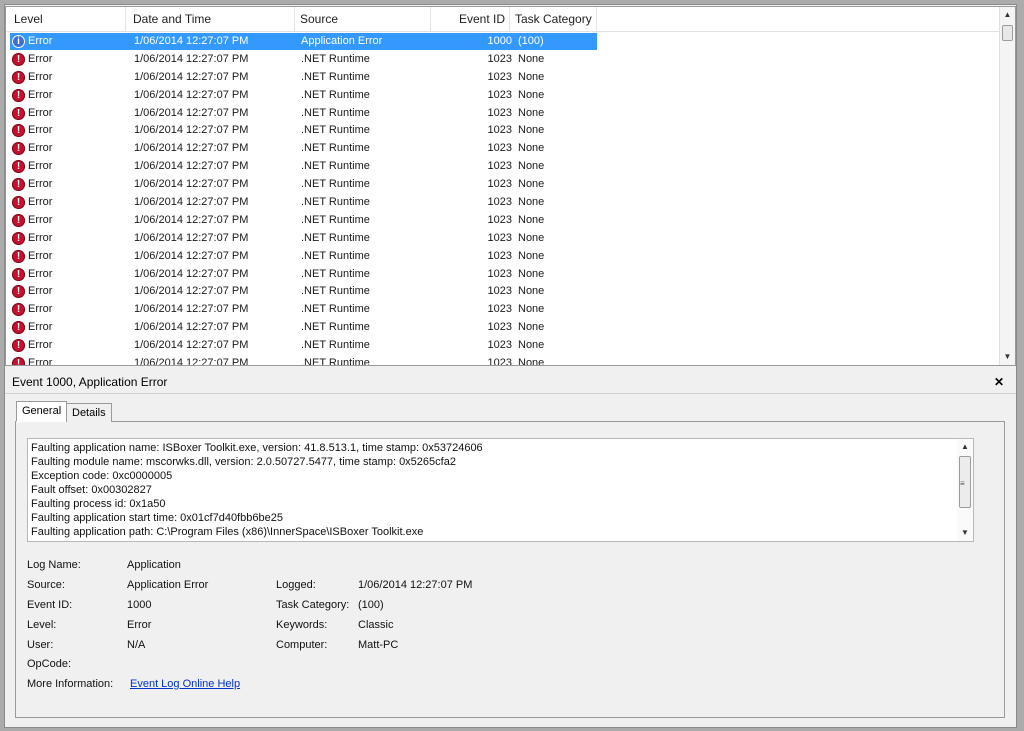 The image size is (1024, 731). I want to click on event-task-category: (100), so click(531, 41).